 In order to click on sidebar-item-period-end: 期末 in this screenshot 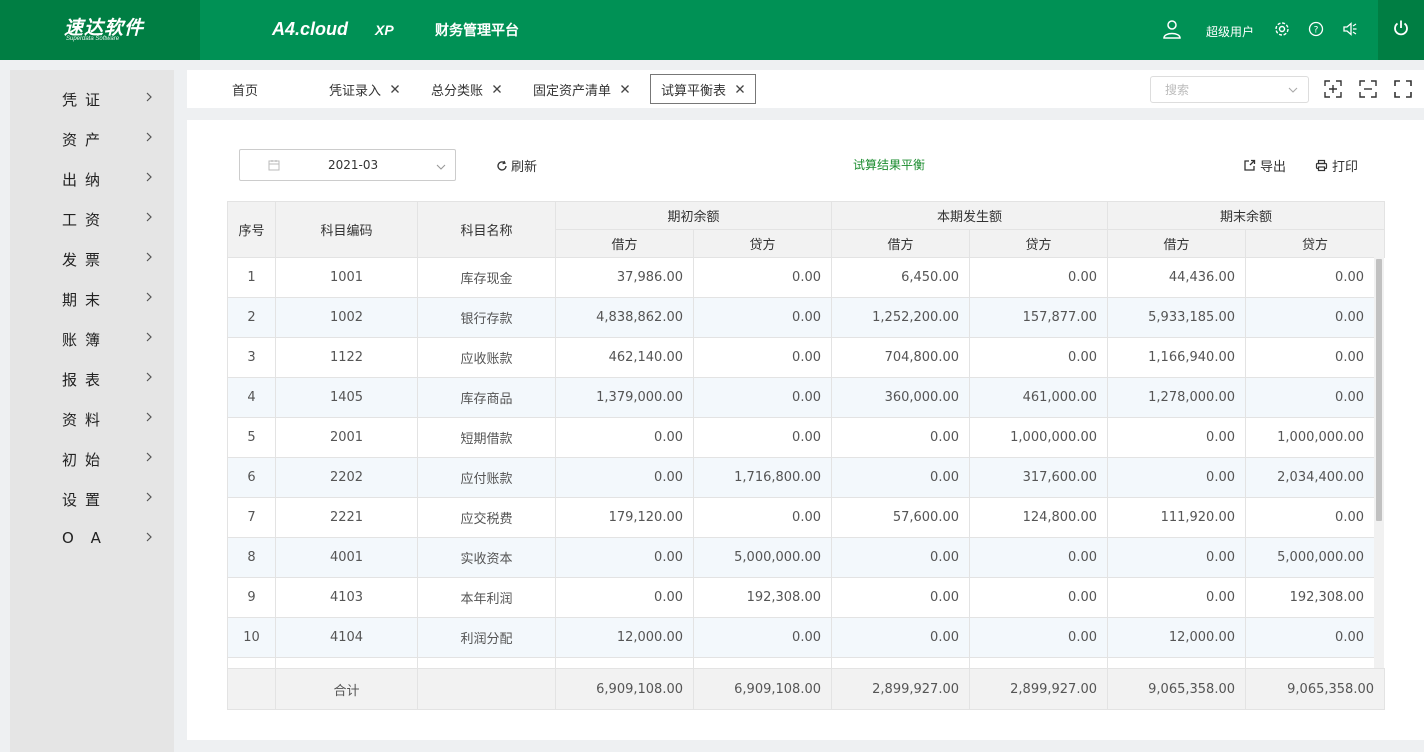, I will do `click(92, 298)`.